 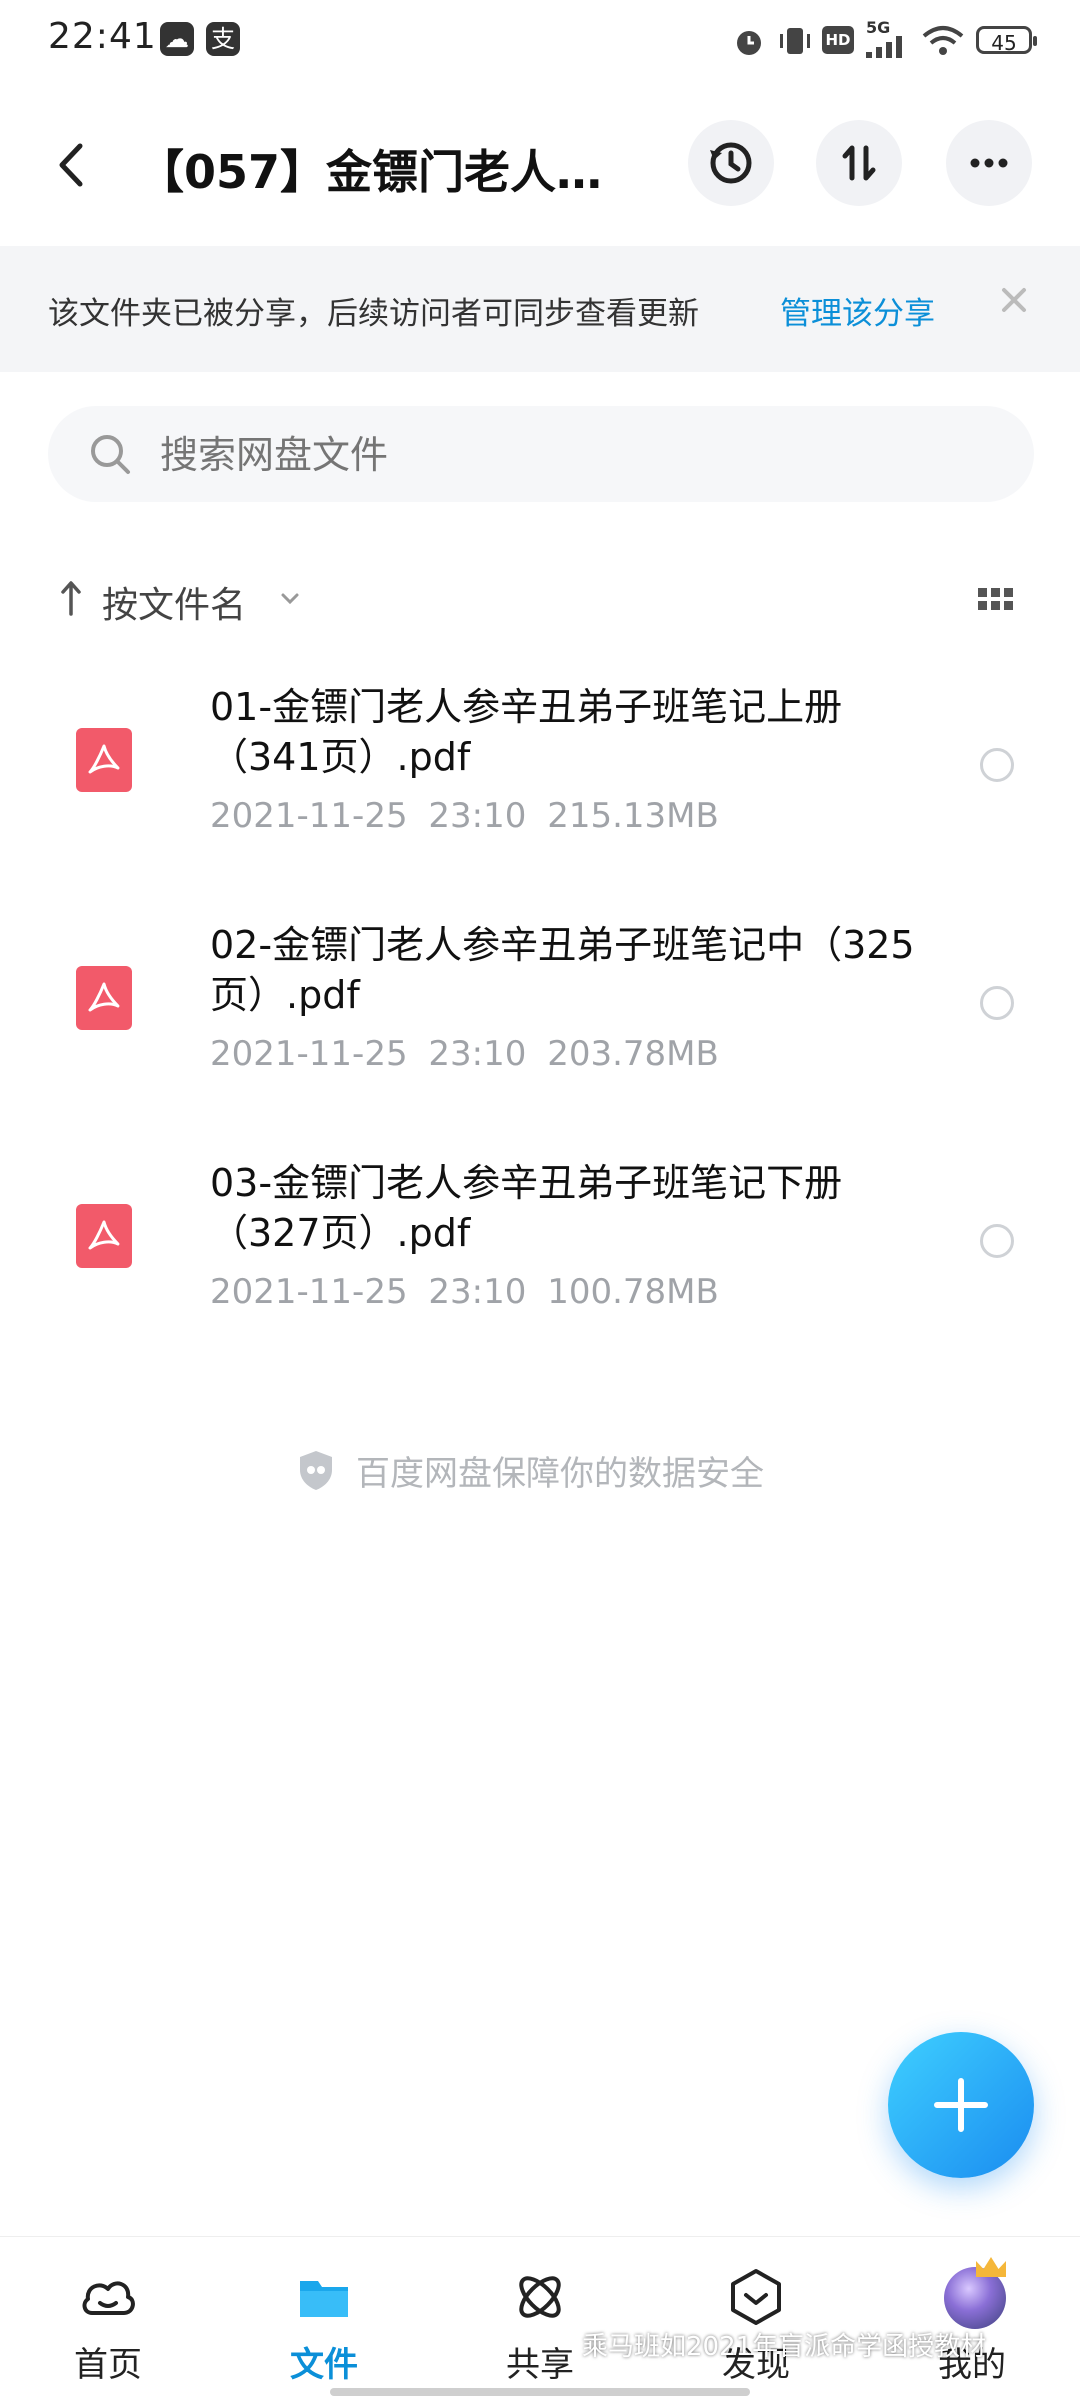 What do you see at coordinates (943, 40) in the screenshot?
I see `wifi-icon` at bounding box center [943, 40].